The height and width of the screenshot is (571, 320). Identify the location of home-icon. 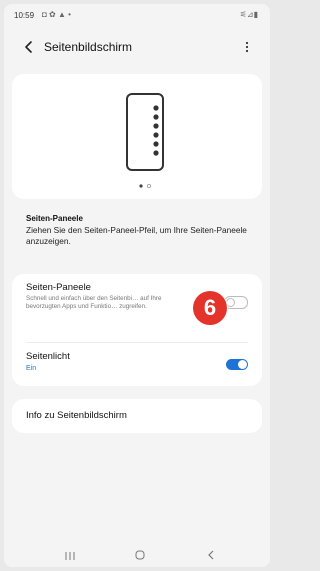
(140, 555).